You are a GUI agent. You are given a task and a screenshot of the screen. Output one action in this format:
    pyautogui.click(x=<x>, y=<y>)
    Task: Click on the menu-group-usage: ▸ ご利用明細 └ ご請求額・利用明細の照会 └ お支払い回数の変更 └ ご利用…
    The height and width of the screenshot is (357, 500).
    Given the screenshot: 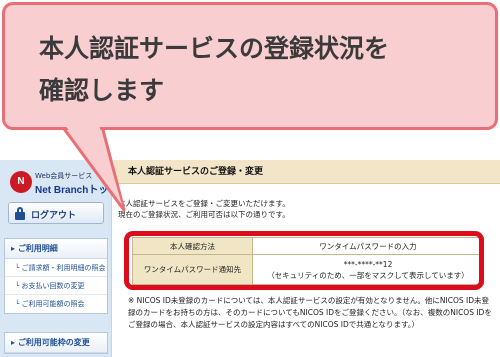 What is the action you would take?
    pyautogui.click(x=56, y=276)
    